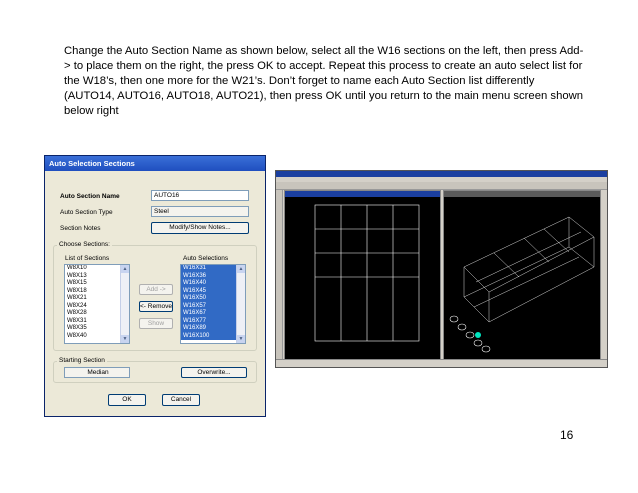  What do you see at coordinates (240, 304) in the screenshot?
I see `auto-selections-scrollbar: ▲ ▼` at bounding box center [240, 304].